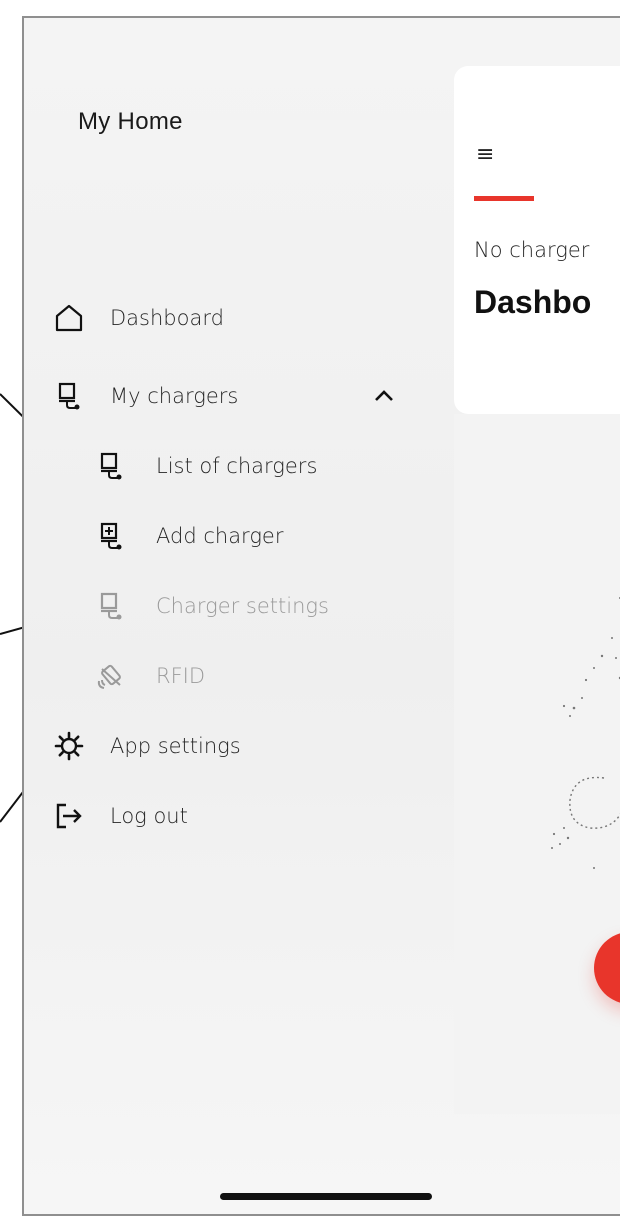 This screenshot has height=1224, width=620. Describe the element at coordinates (585, 733) in the screenshot. I see `charger-illustration` at that location.